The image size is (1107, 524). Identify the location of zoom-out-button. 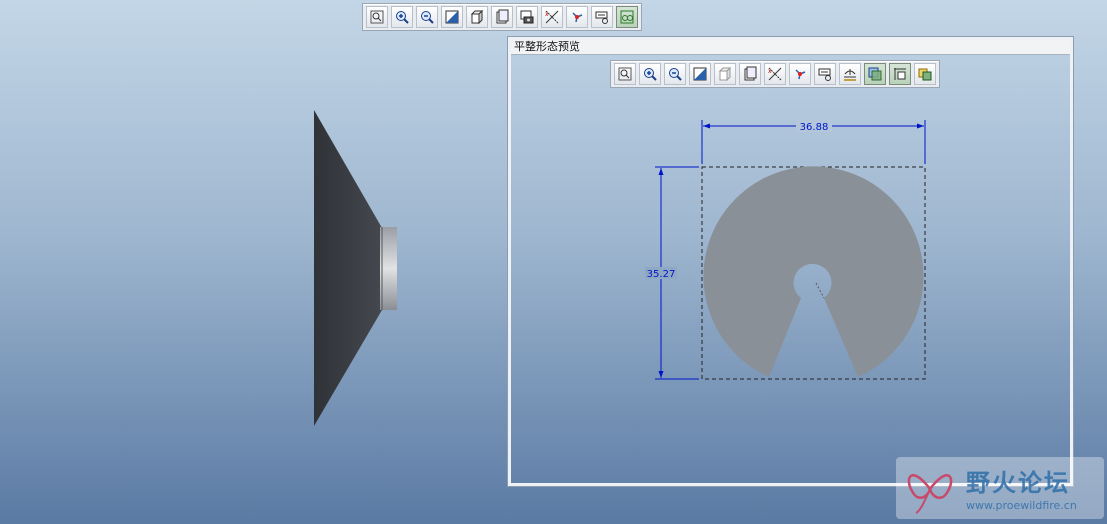
(427, 17).